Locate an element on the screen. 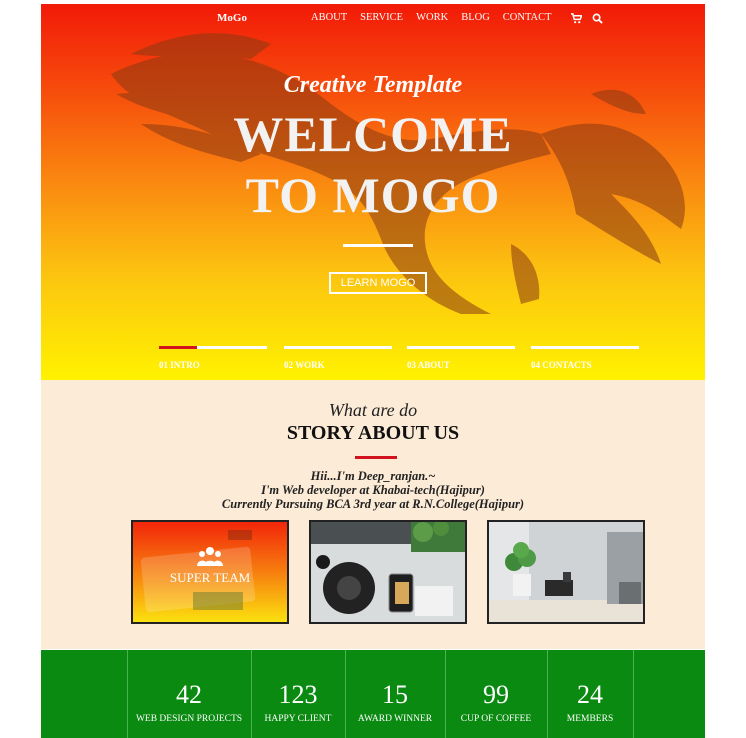  about-title: STORY ABOUT US is located at coordinates (373, 433).